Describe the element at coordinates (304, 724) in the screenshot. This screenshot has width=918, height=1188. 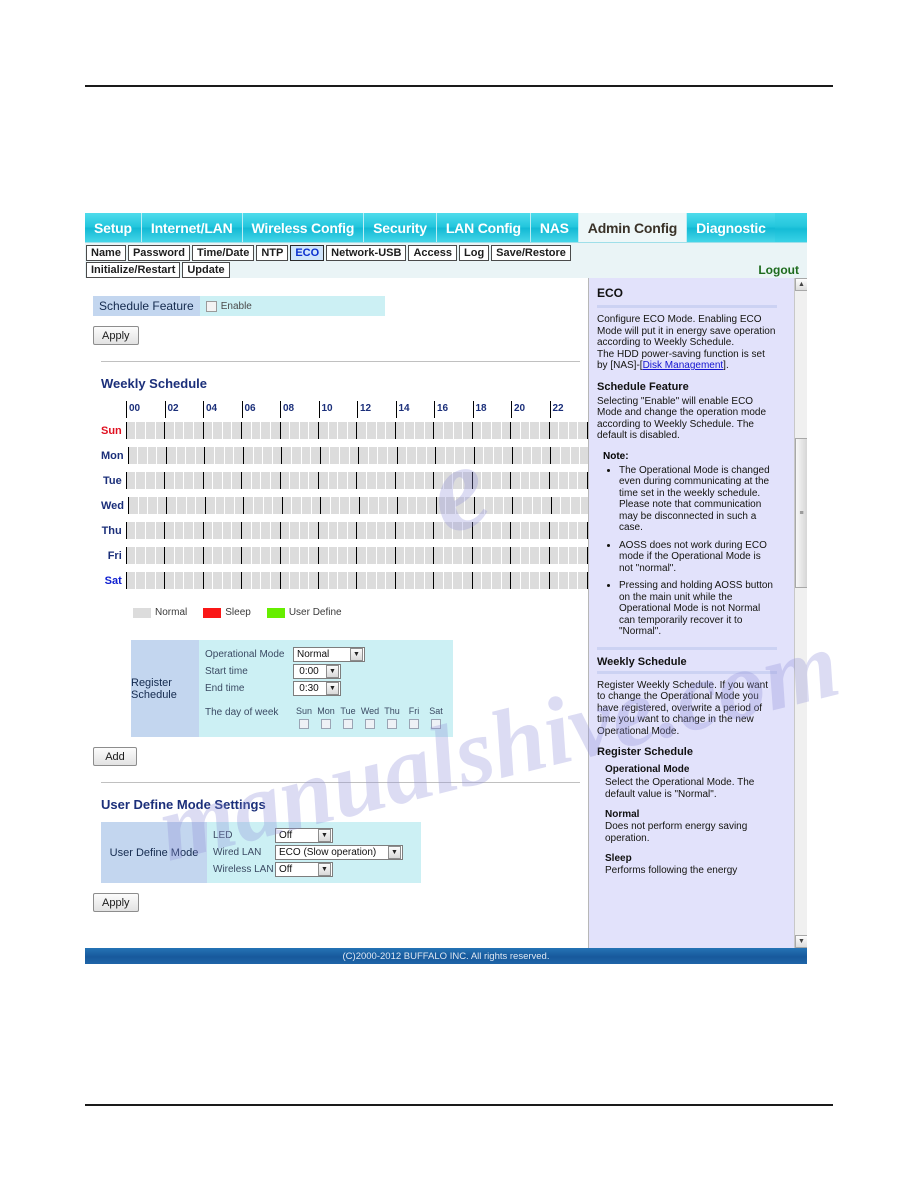
I see `day-checkbox-sun` at that location.